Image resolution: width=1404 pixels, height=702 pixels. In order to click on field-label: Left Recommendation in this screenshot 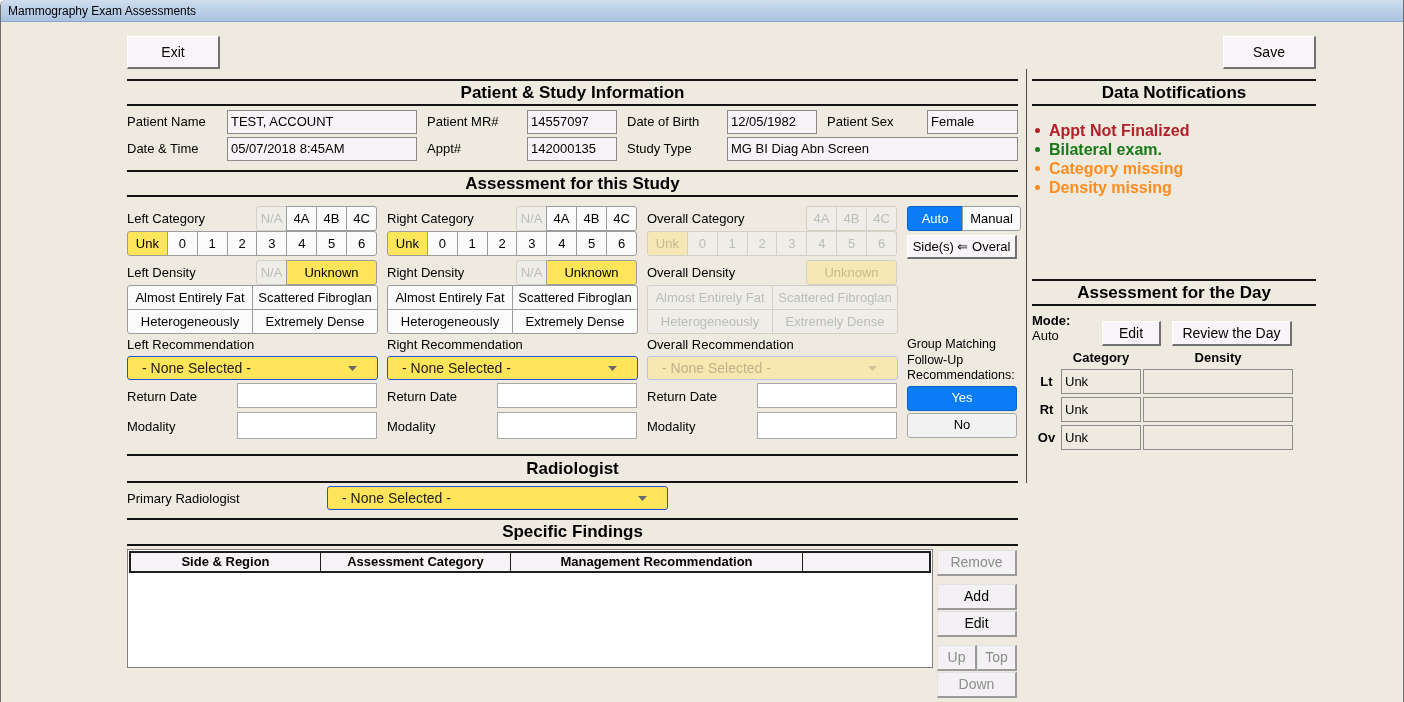, I will do `click(191, 345)`.